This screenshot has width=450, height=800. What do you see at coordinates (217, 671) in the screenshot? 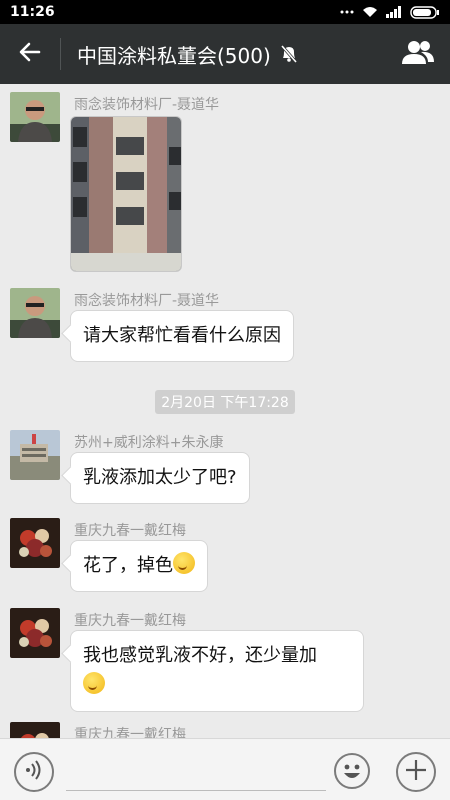
I see `message-bubble: 我也感觉乳液不好，还少量加` at bounding box center [217, 671].